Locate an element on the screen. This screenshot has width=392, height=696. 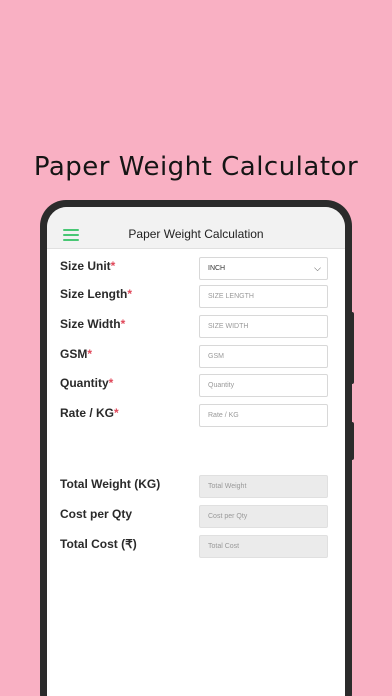
form-row-quantity: Quantity* Quantity is located at coordinates (196, 386).